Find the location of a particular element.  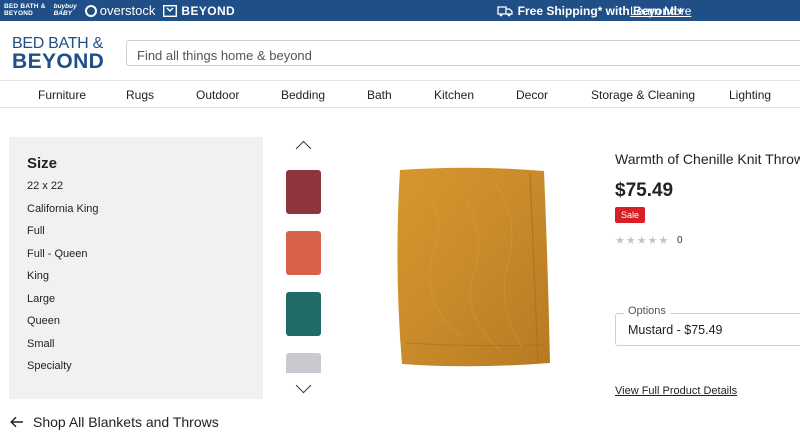

nav-item-kitchen: Kitchen is located at coordinates (454, 95).